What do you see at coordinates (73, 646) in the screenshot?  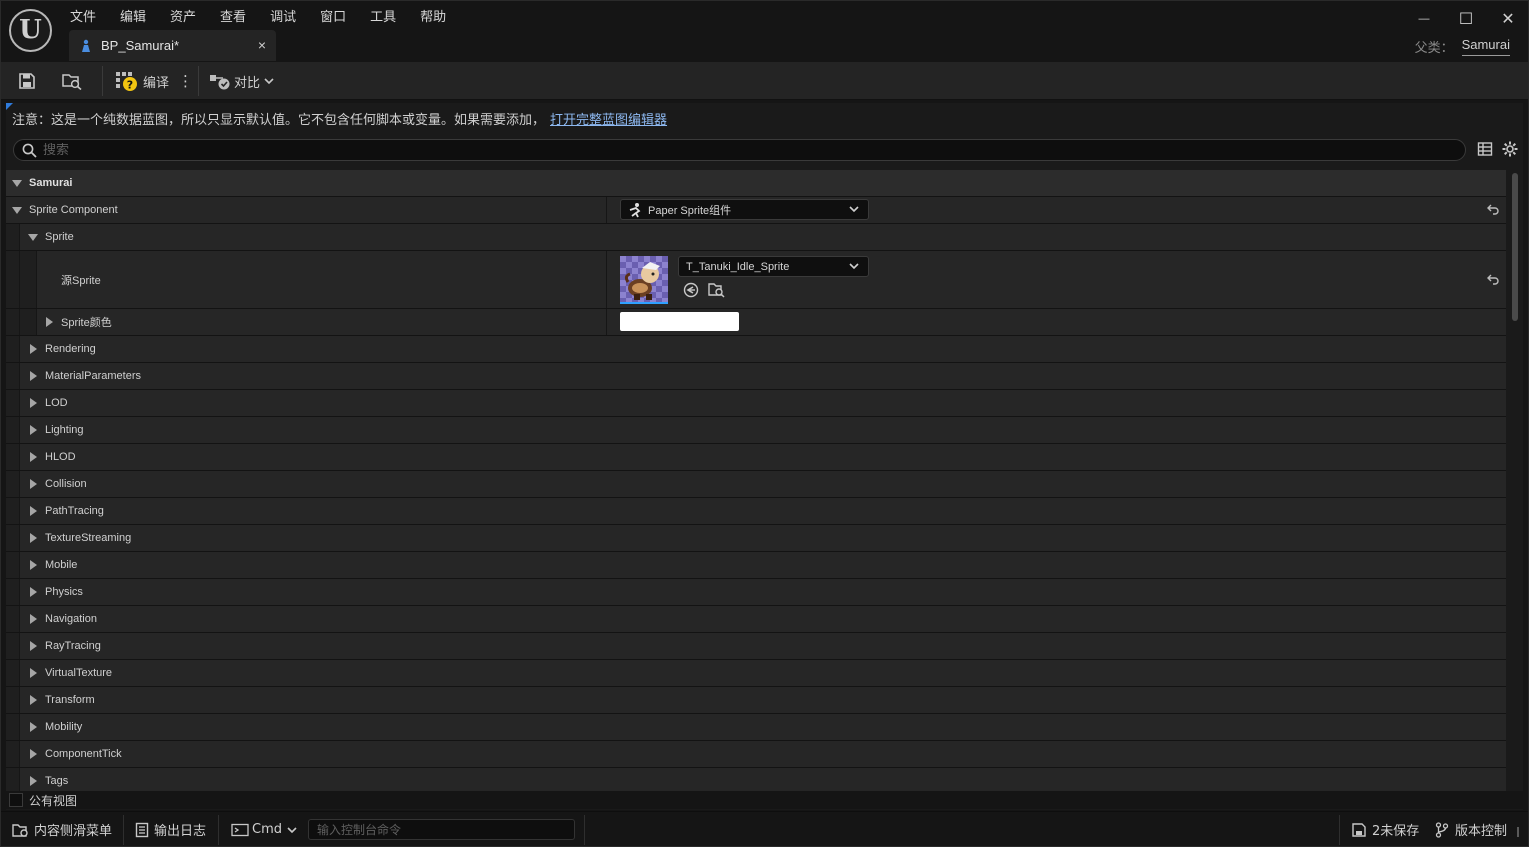 I see `category-label: RayTracing` at bounding box center [73, 646].